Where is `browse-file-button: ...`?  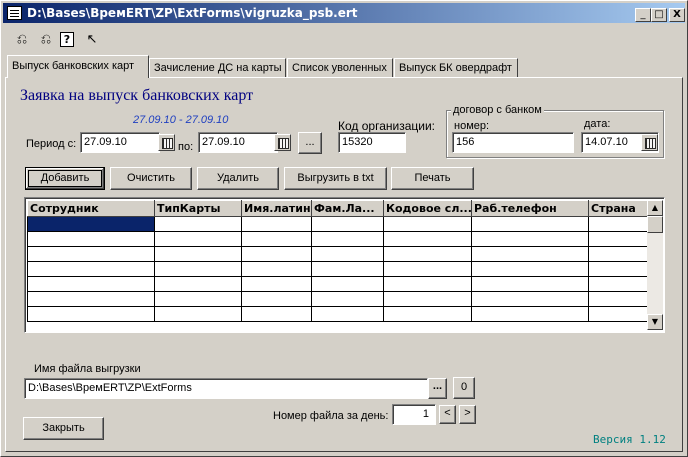 browse-file-button: ... is located at coordinates (437, 388).